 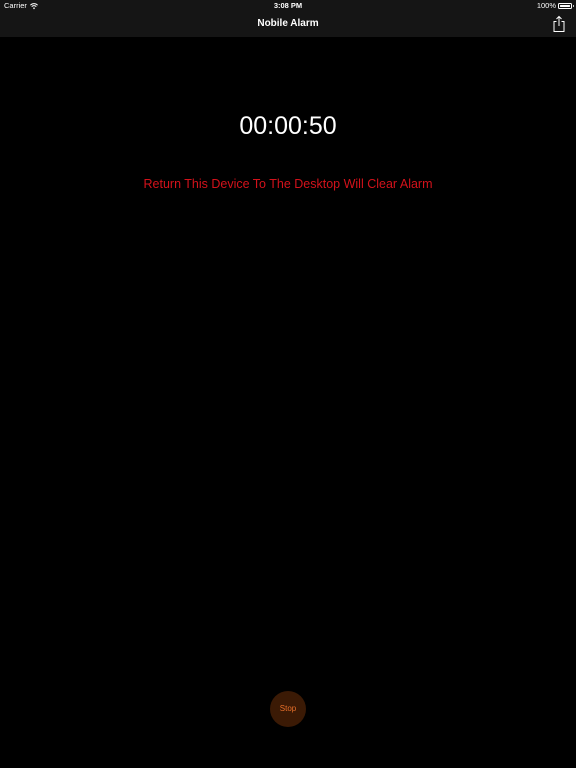 I want to click on navigation-bar: Nobile Alarm, so click(x=288, y=24).